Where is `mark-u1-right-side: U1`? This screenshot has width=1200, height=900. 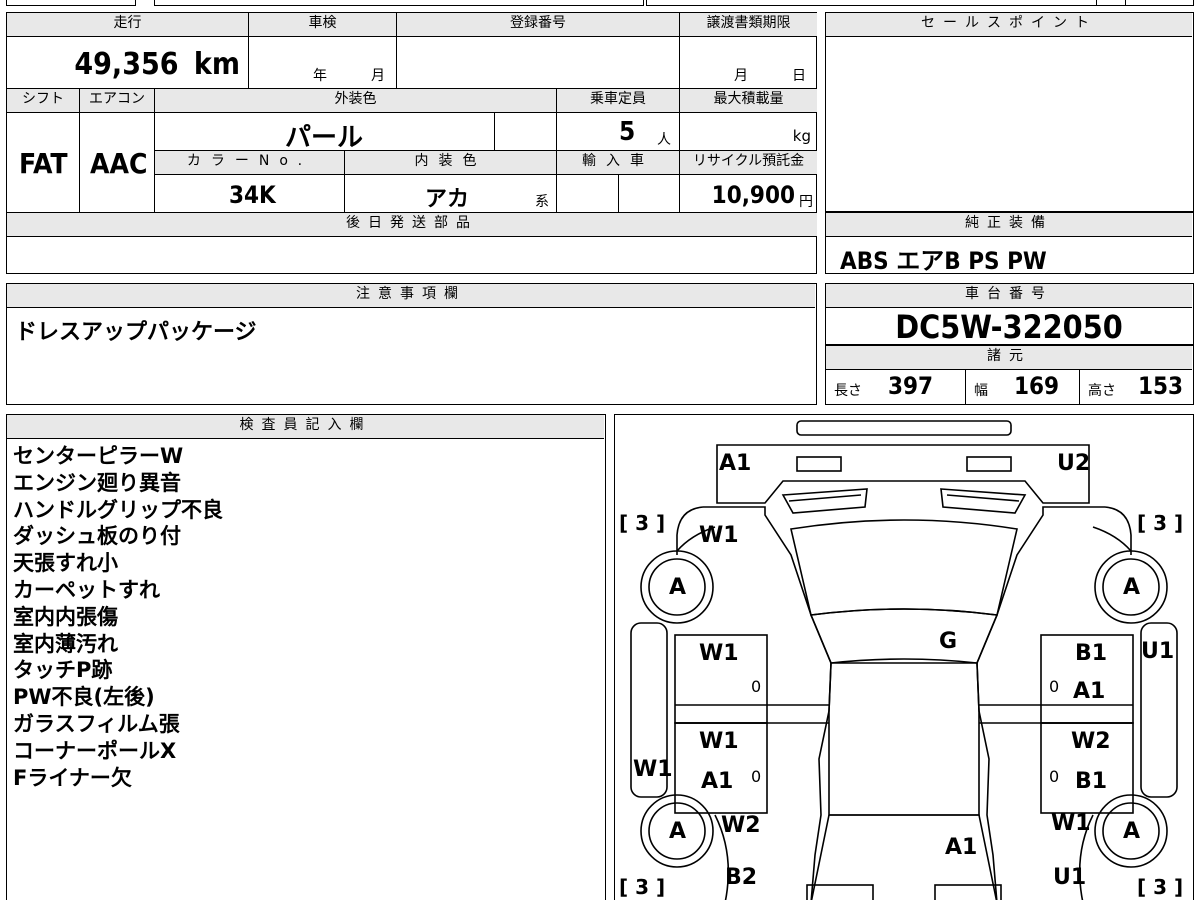
mark-u1-right-side: U1 is located at coordinates (1158, 651).